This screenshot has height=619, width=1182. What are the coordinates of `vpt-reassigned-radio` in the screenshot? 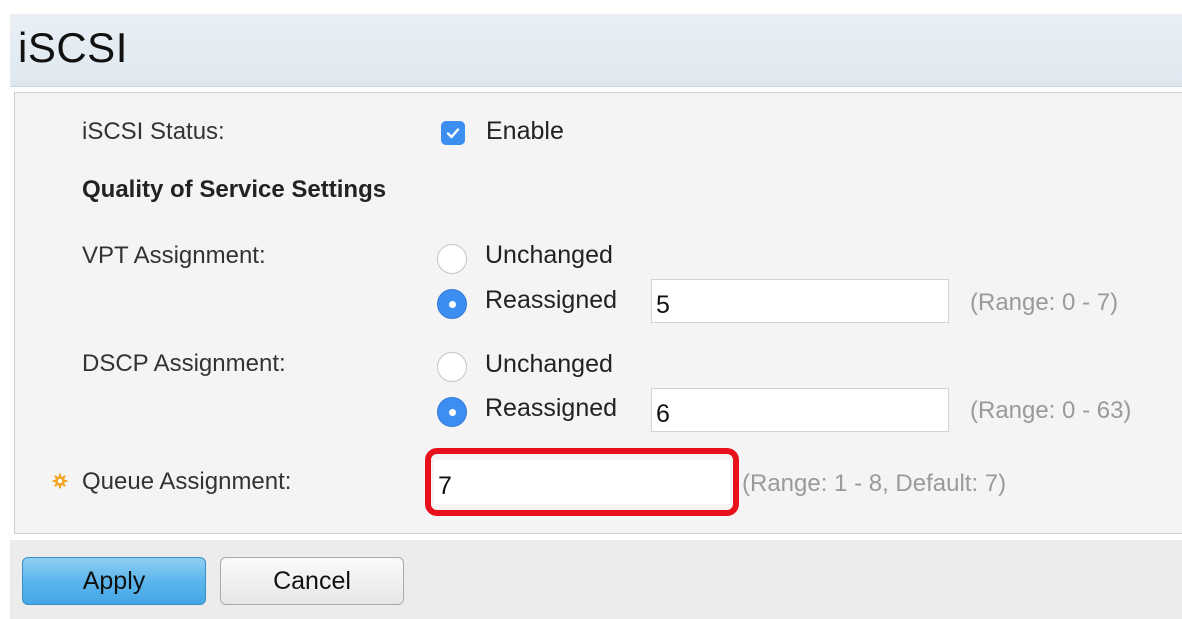 It's located at (452, 304).